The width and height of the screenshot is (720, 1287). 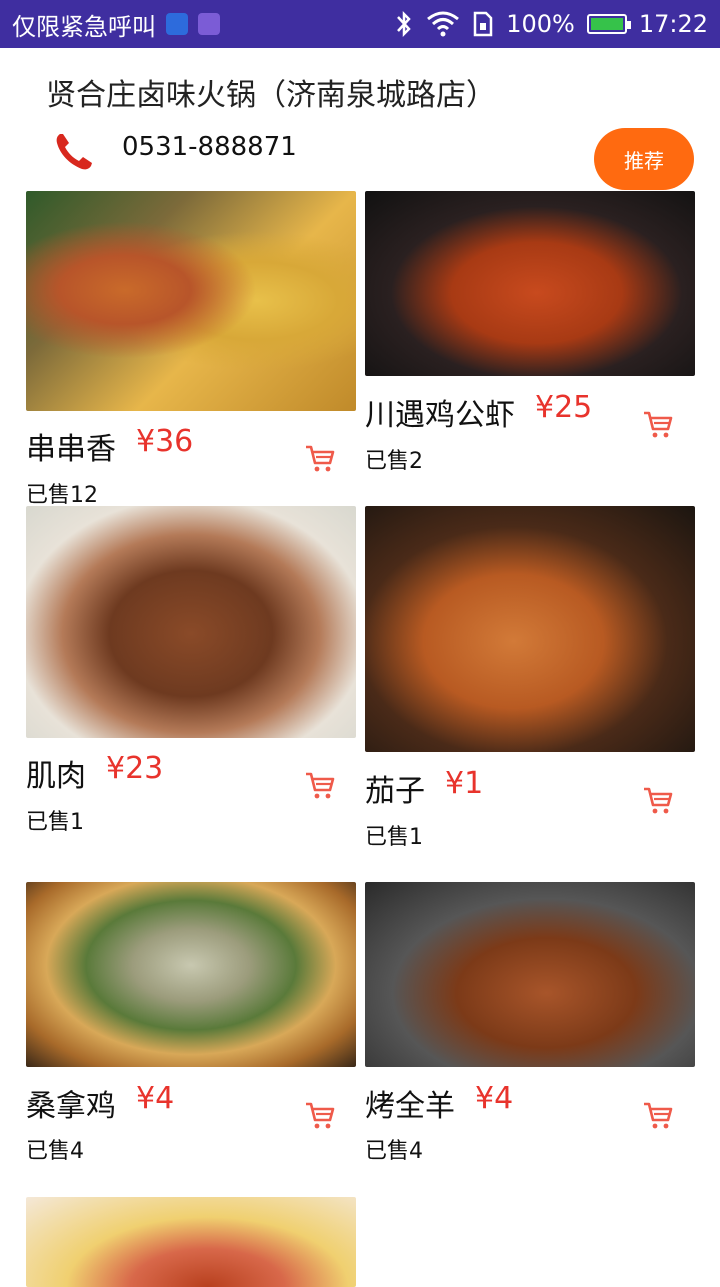 I want to click on product-name: 烤全羊, so click(x=410, y=1106).